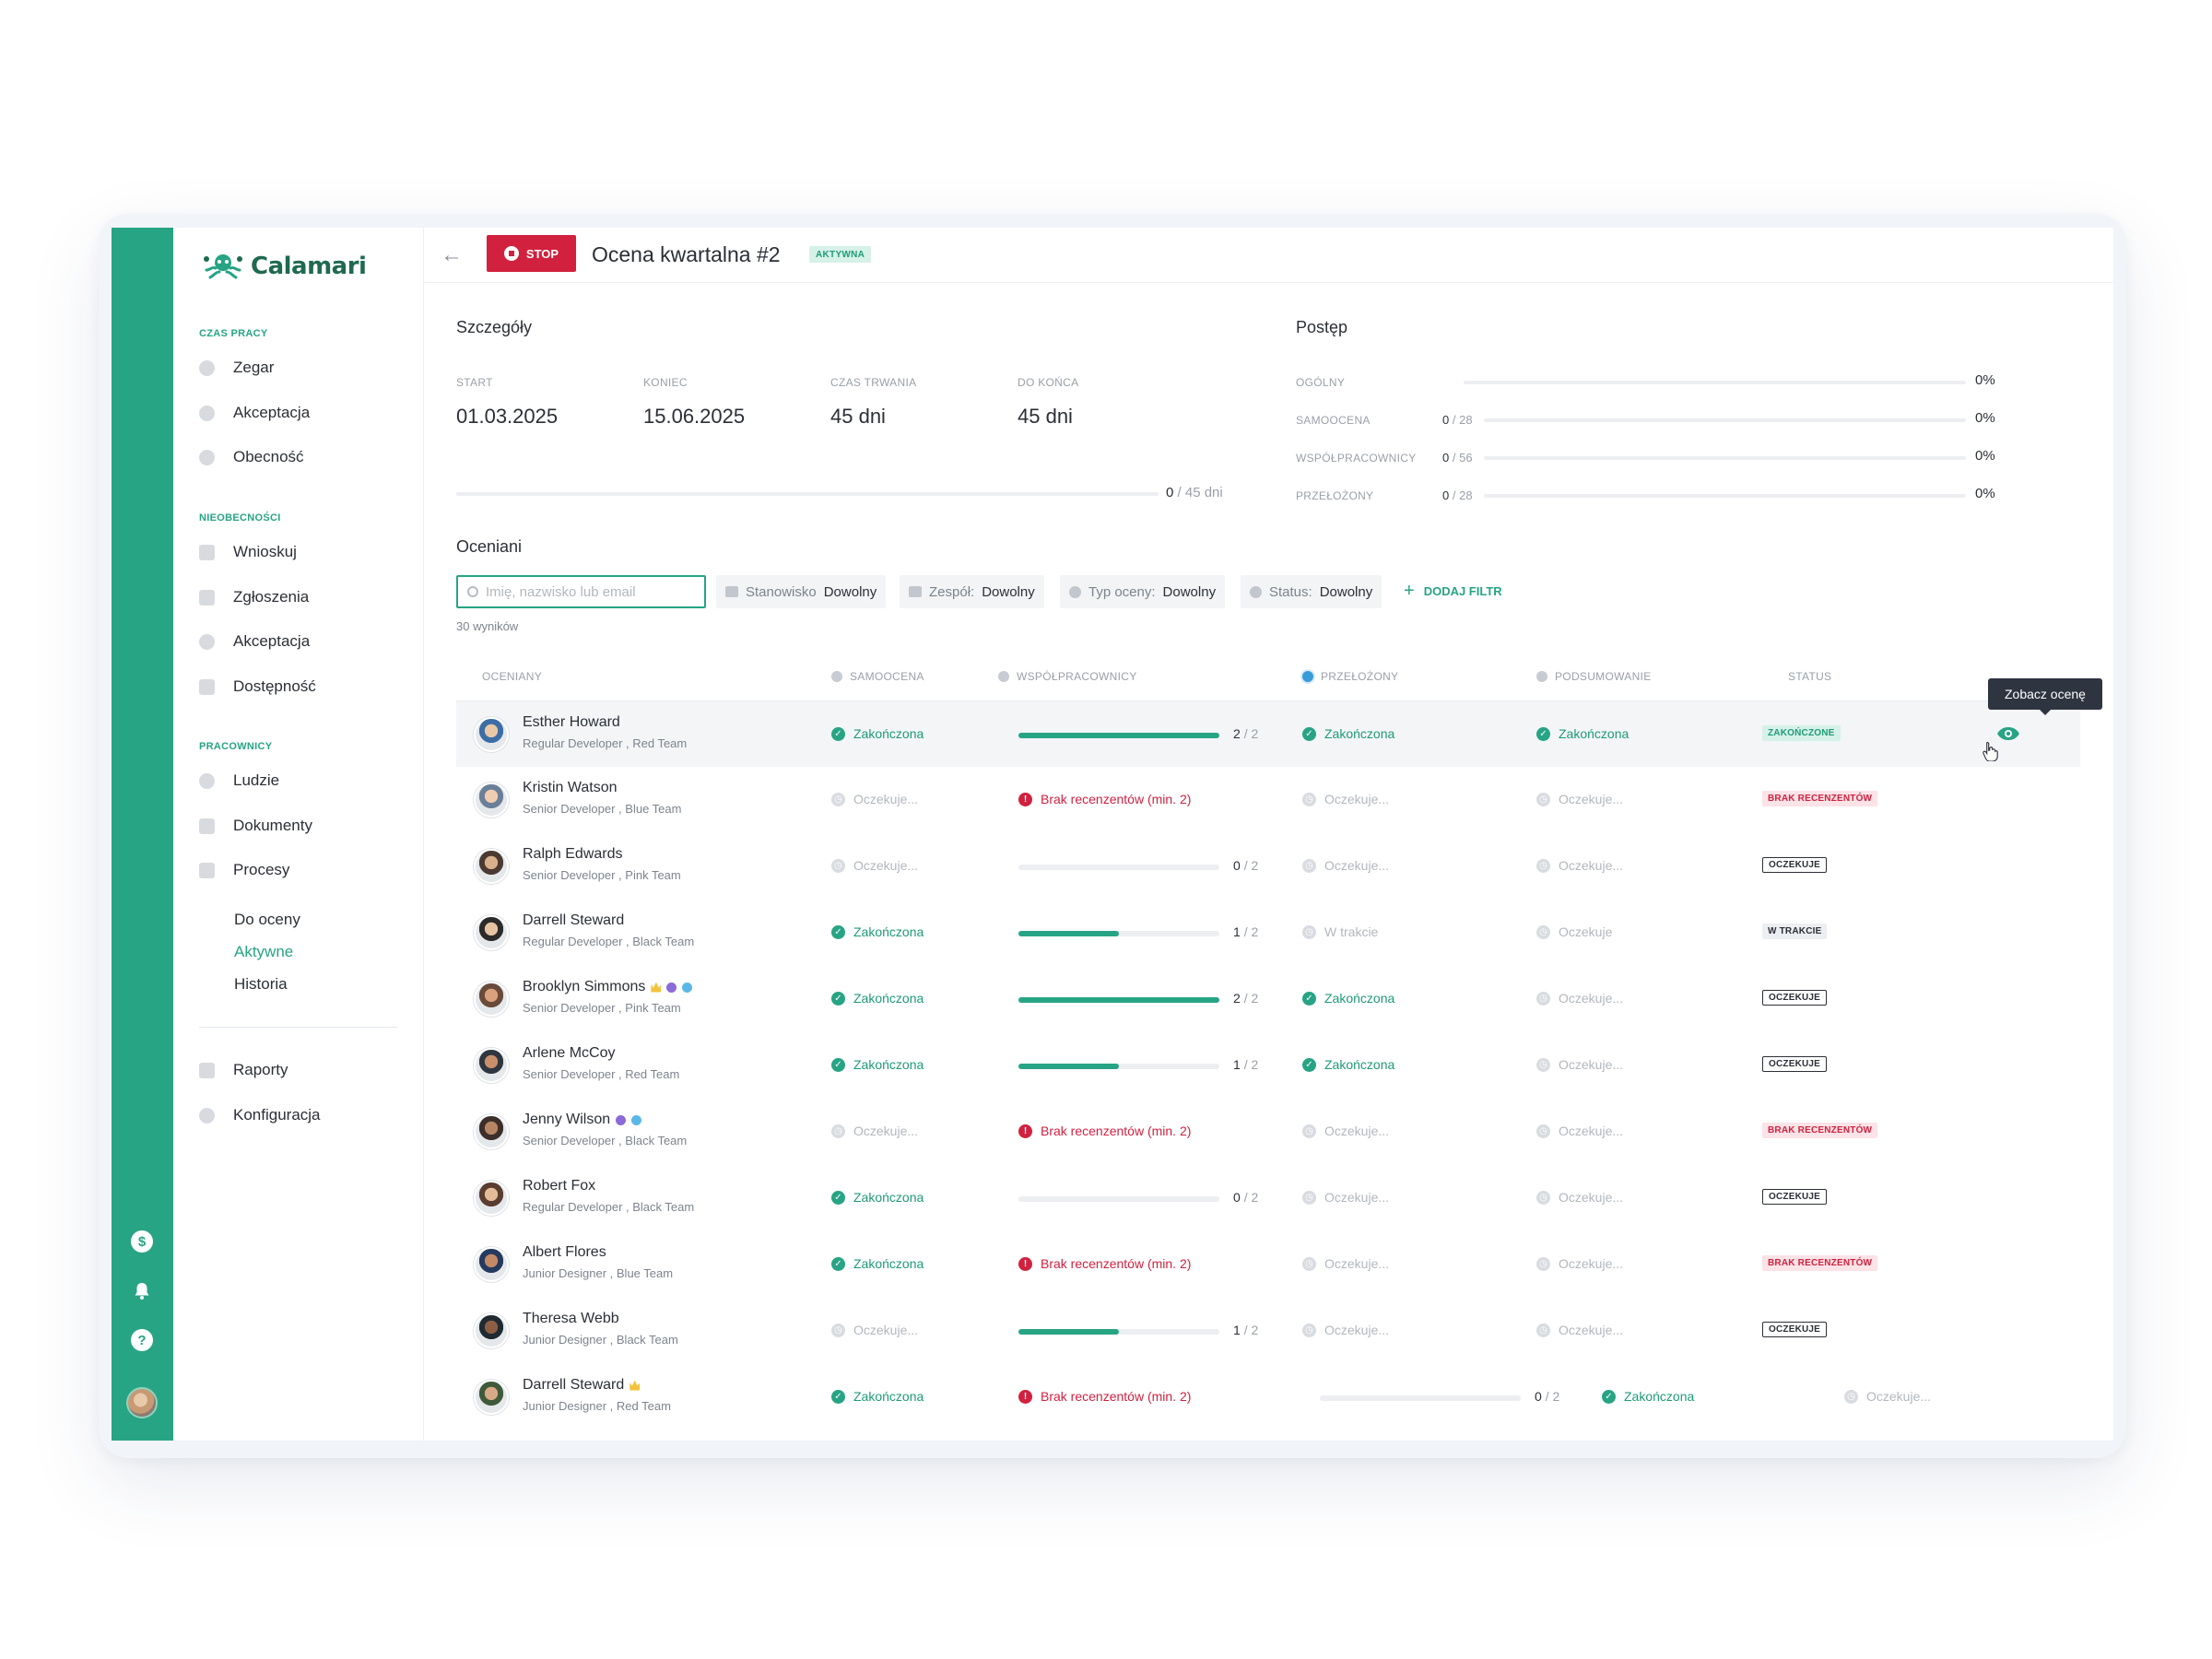 This screenshot has width=2212, height=1659. What do you see at coordinates (254, 641) in the screenshot?
I see `sidebar-item-akceptacja-2: Akceptacja` at bounding box center [254, 641].